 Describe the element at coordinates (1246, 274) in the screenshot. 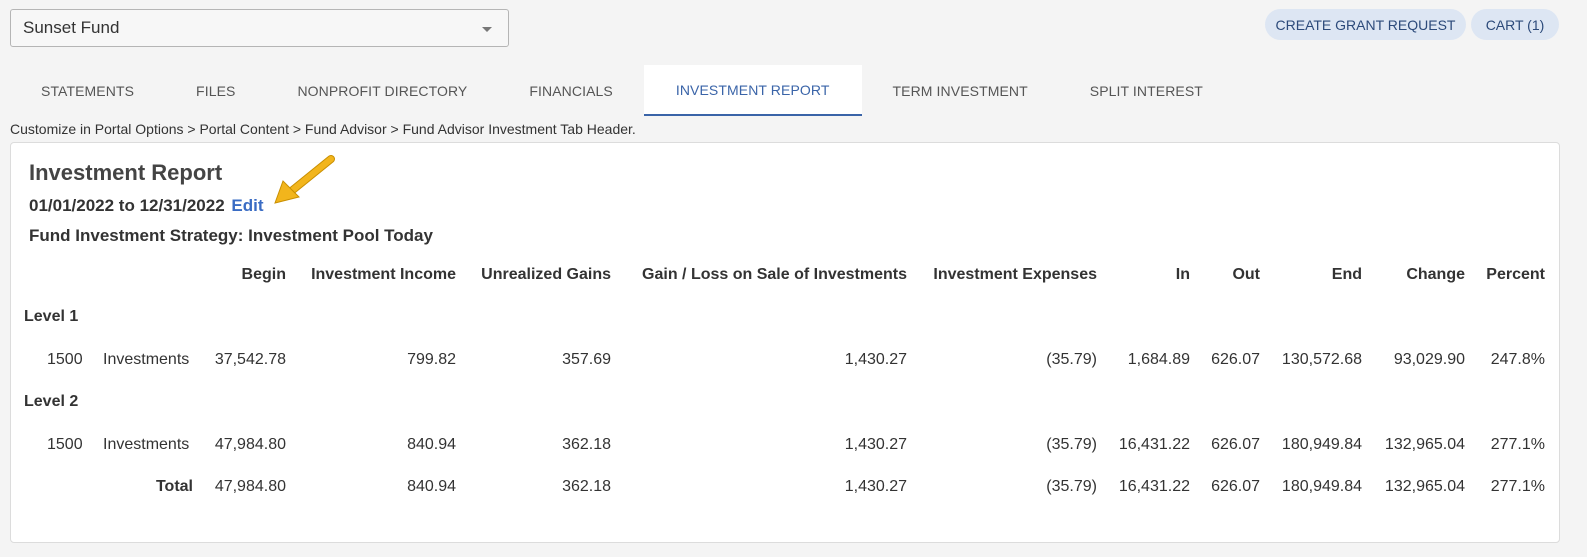

I see `col-header-out: Out` at that location.